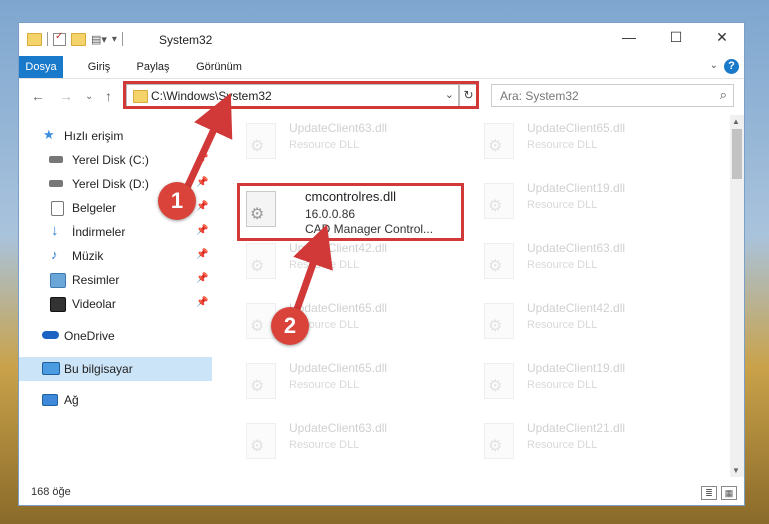  What do you see at coordinates (257, 203) in the screenshot?
I see `annotation-arrows` at bounding box center [257, 203].